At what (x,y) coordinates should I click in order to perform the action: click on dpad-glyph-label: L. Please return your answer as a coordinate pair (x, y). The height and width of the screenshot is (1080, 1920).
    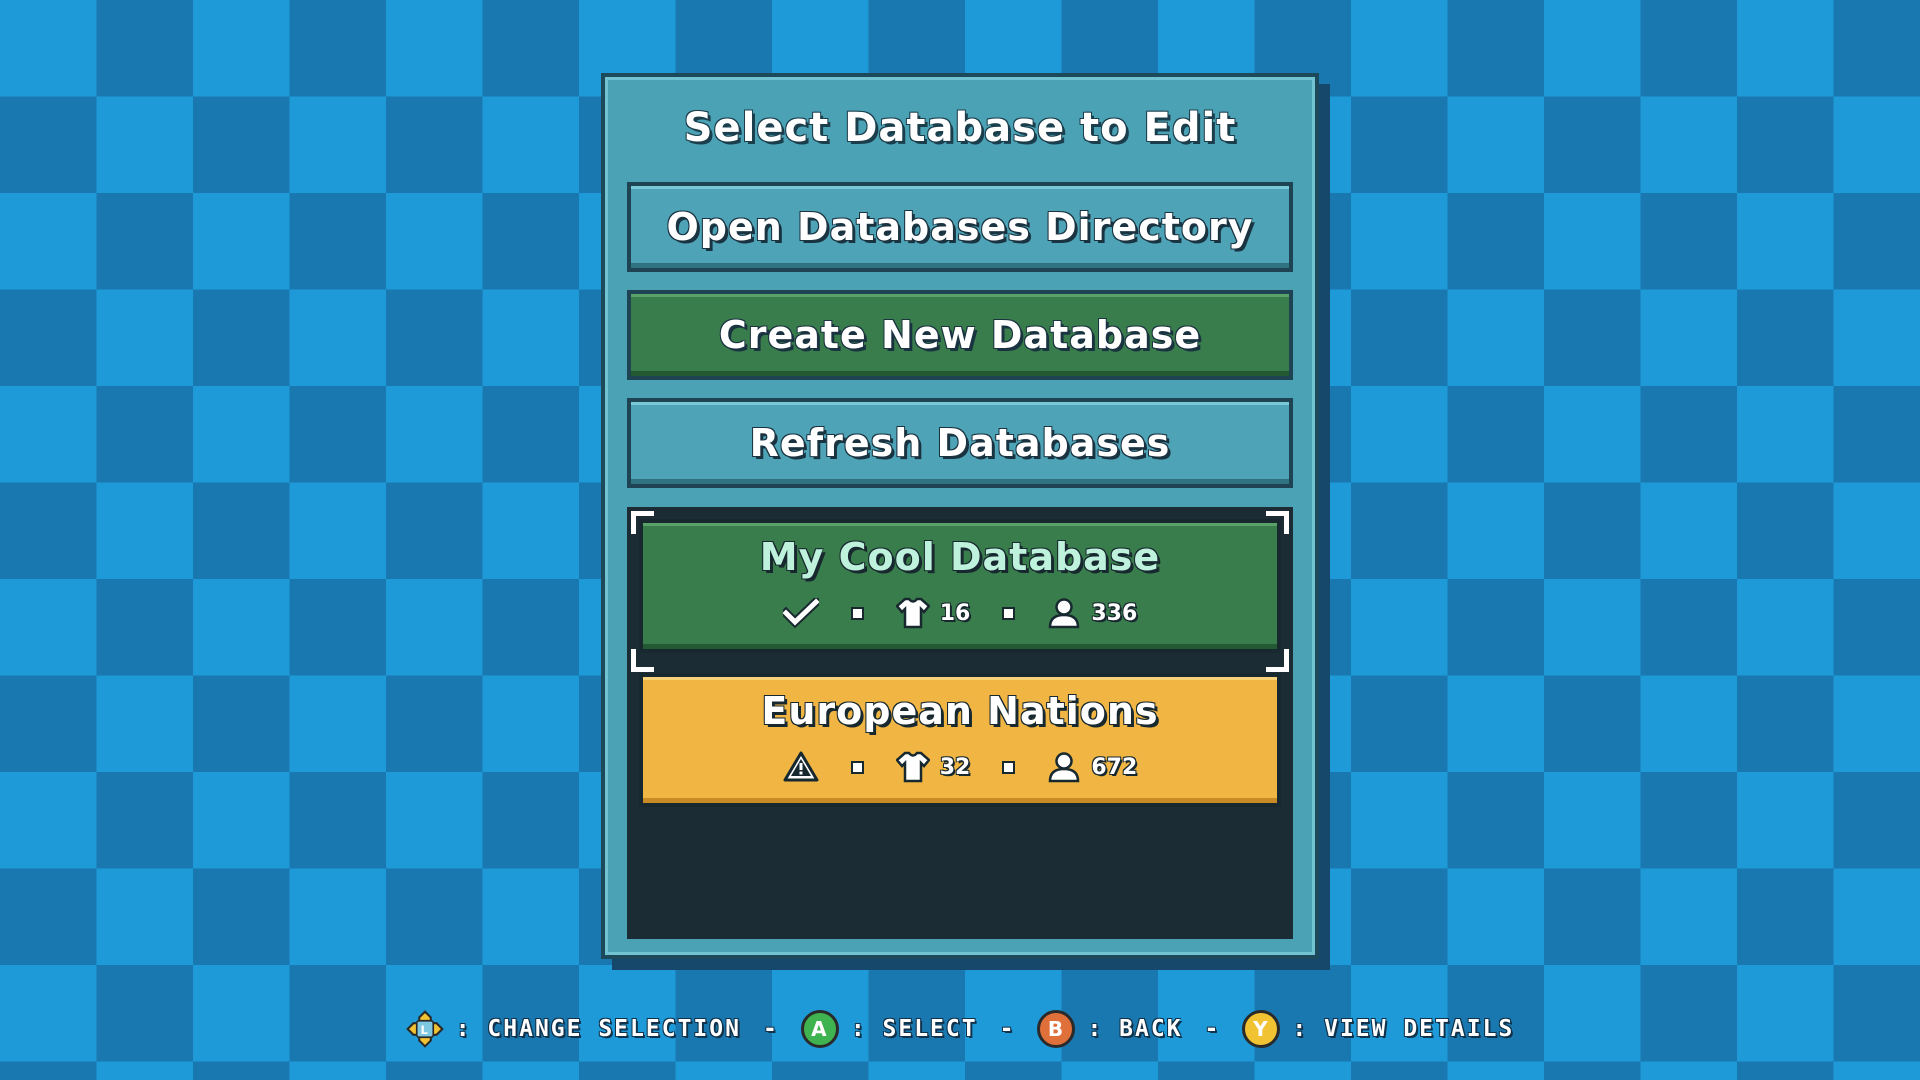
    Looking at the image, I should click on (424, 1030).